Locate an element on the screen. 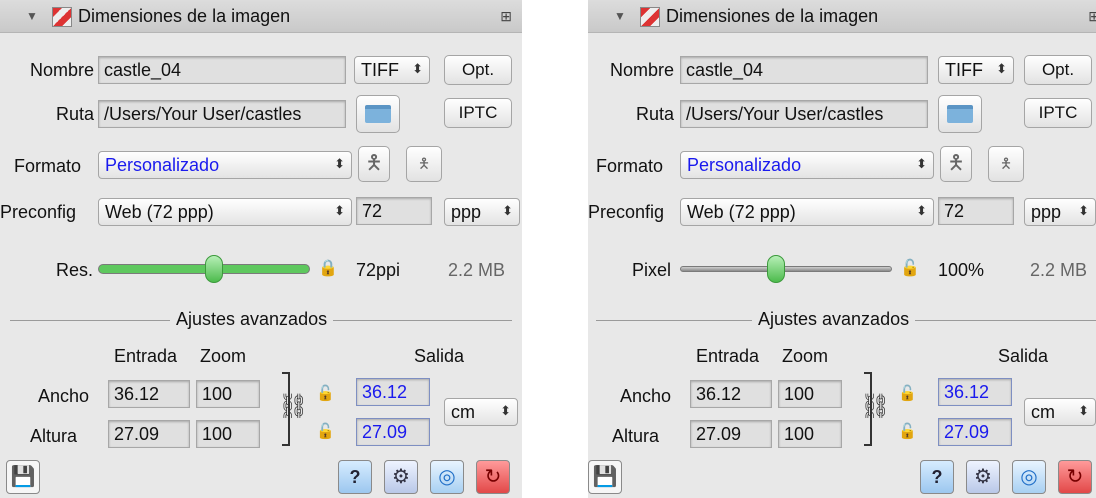  pixel-slider-knob is located at coordinates (776, 269).